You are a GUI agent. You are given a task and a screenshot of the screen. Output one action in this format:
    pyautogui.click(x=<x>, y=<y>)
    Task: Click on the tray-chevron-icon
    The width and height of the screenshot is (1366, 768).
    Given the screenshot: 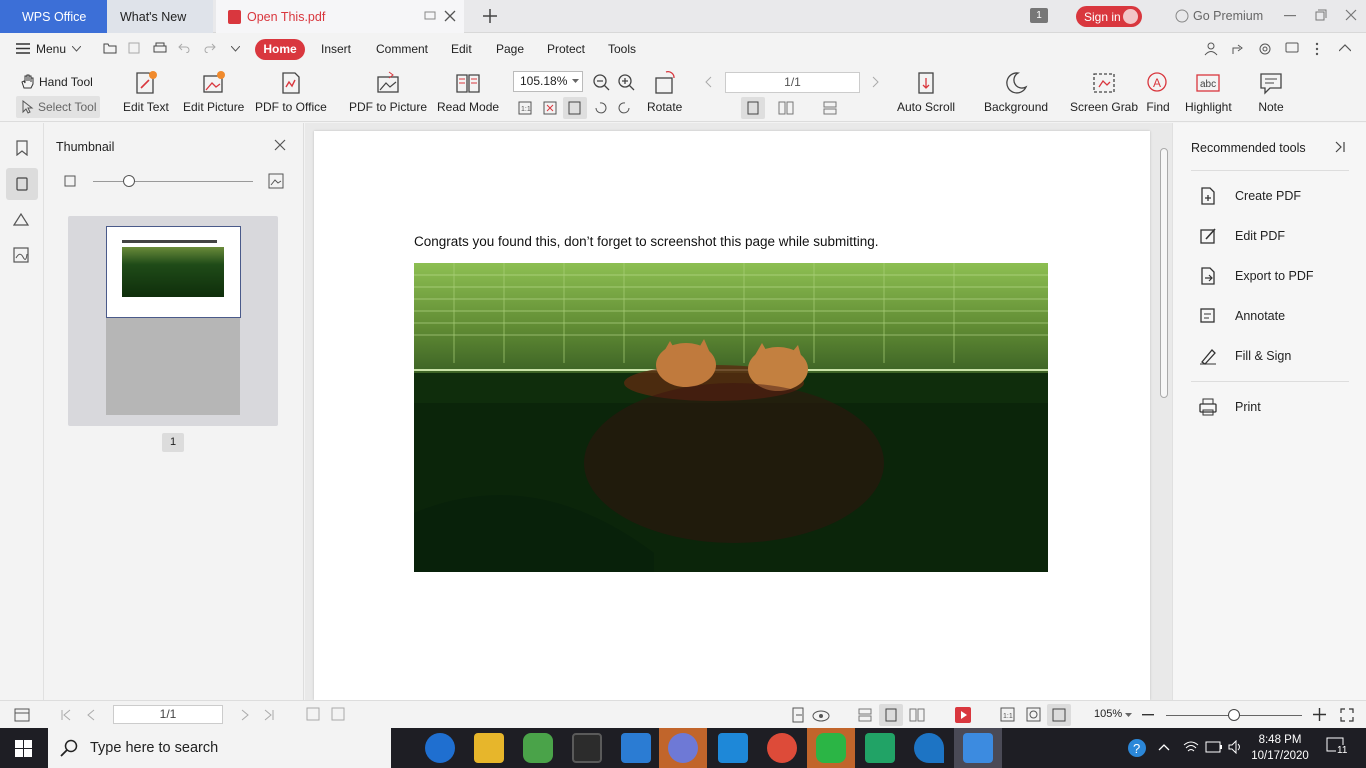 What is the action you would take?
    pyautogui.click(x=1164, y=747)
    